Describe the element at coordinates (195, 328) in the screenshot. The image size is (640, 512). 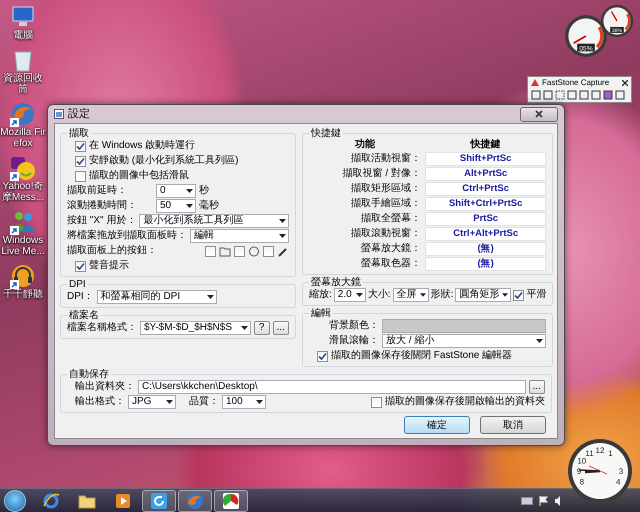
I see `dropdown: $Y-$M-$D_$H$N$S` at that location.